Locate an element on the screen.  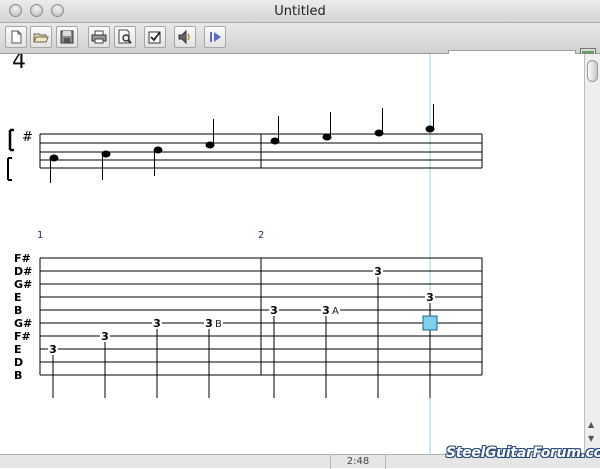
print-preview-button is located at coordinates (125, 37).